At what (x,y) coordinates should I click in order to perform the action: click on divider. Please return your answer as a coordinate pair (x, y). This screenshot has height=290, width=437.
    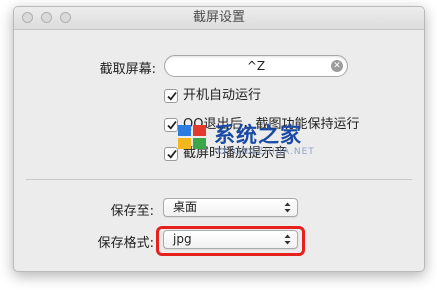
    Looking at the image, I should click on (219, 179).